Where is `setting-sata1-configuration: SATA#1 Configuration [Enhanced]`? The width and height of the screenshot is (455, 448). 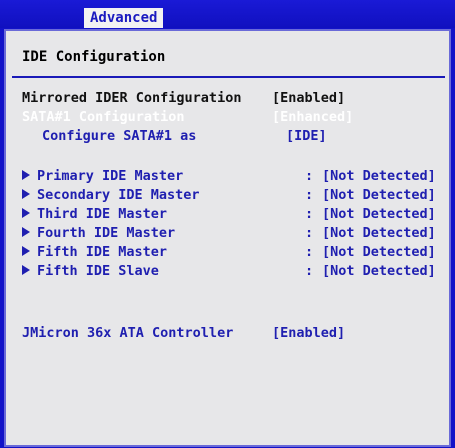 setting-sata1-configuration: SATA#1 Configuration [Enhanced] is located at coordinates (227, 117).